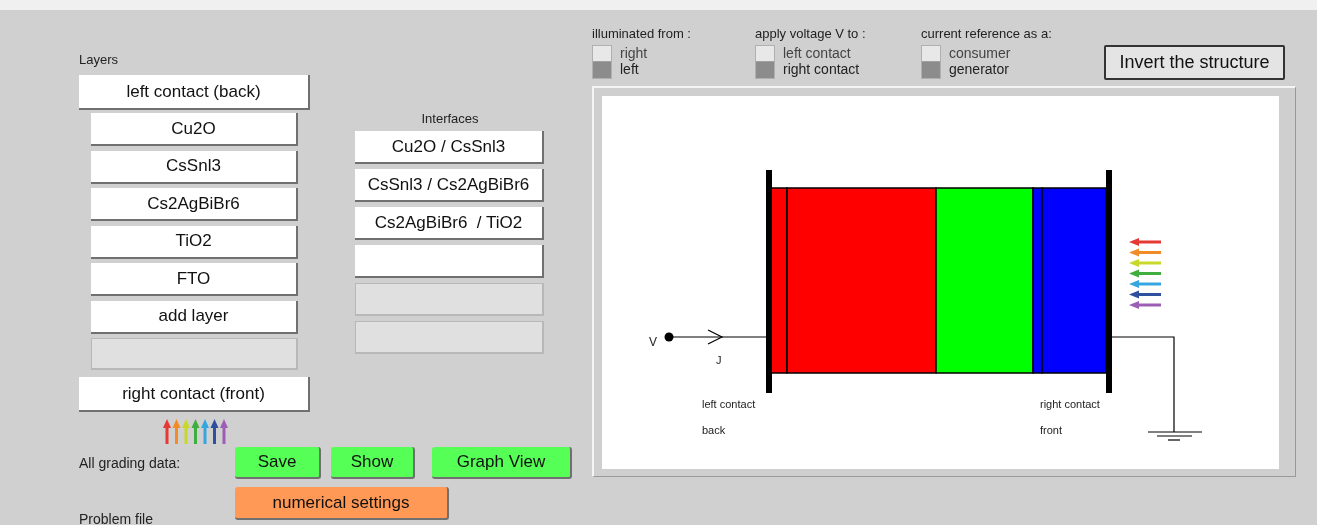 The image size is (1317, 525). What do you see at coordinates (130, 463) in the screenshot?
I see `grading-label: All grading data:` at bounding box center [130, 463].